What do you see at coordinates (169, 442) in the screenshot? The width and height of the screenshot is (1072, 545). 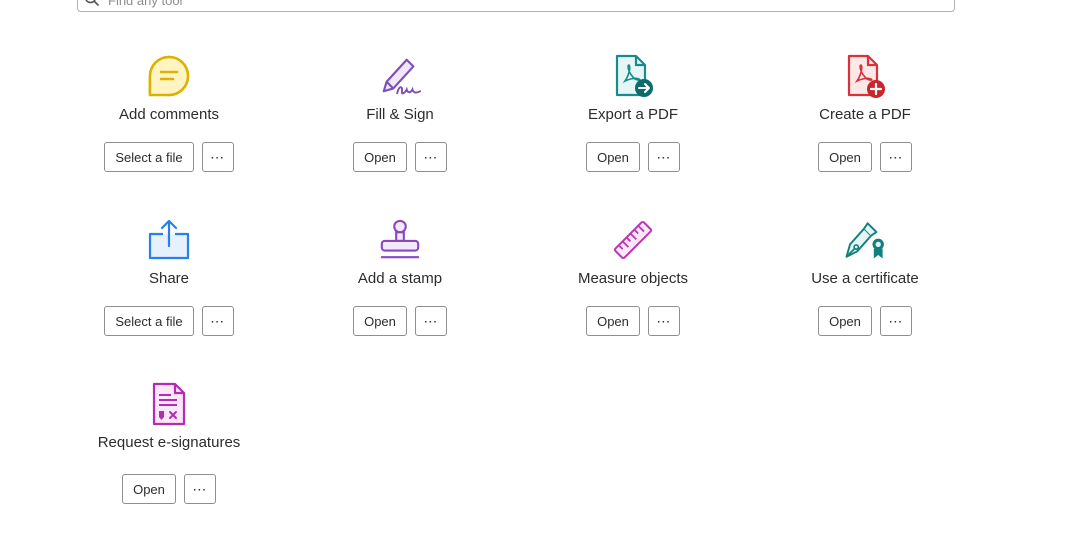 I see `tool-label: Request e-signatures` at bounding box center [169, 442].